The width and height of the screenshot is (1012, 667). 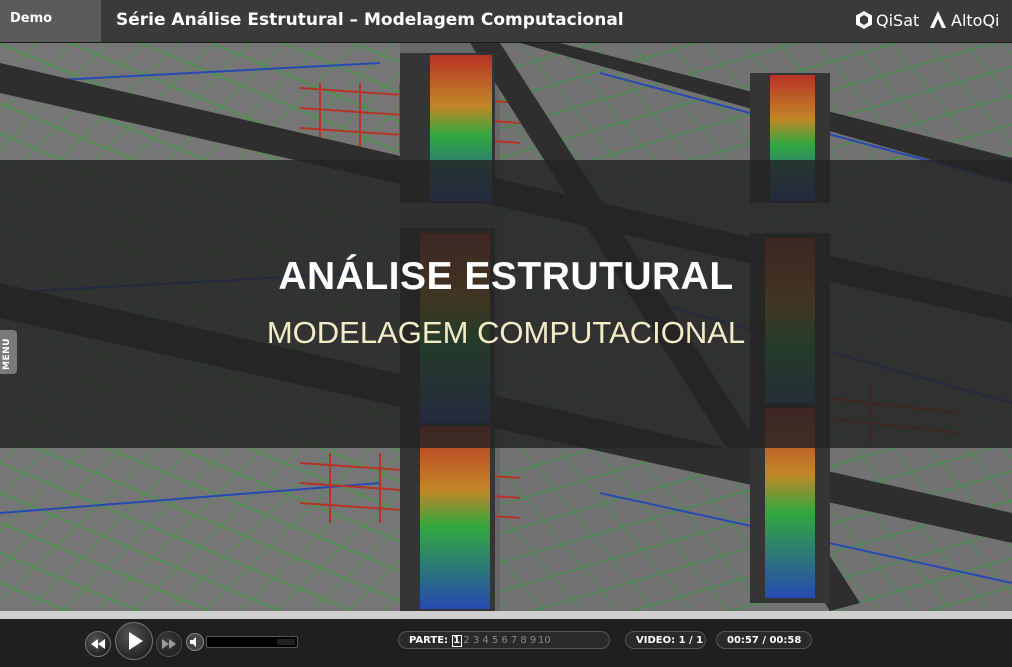 I want to click on part-4-button: 4, so click(x=485, y=640).